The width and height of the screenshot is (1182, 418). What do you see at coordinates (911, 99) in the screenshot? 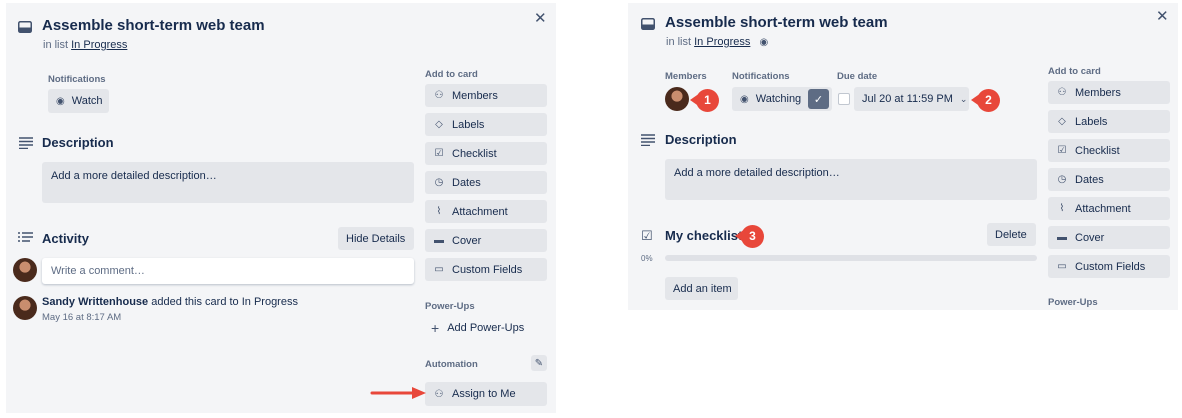
I see `due-date-button: Jul 20 at 11:59 PM ⌄` at bounding box center [911, 99].